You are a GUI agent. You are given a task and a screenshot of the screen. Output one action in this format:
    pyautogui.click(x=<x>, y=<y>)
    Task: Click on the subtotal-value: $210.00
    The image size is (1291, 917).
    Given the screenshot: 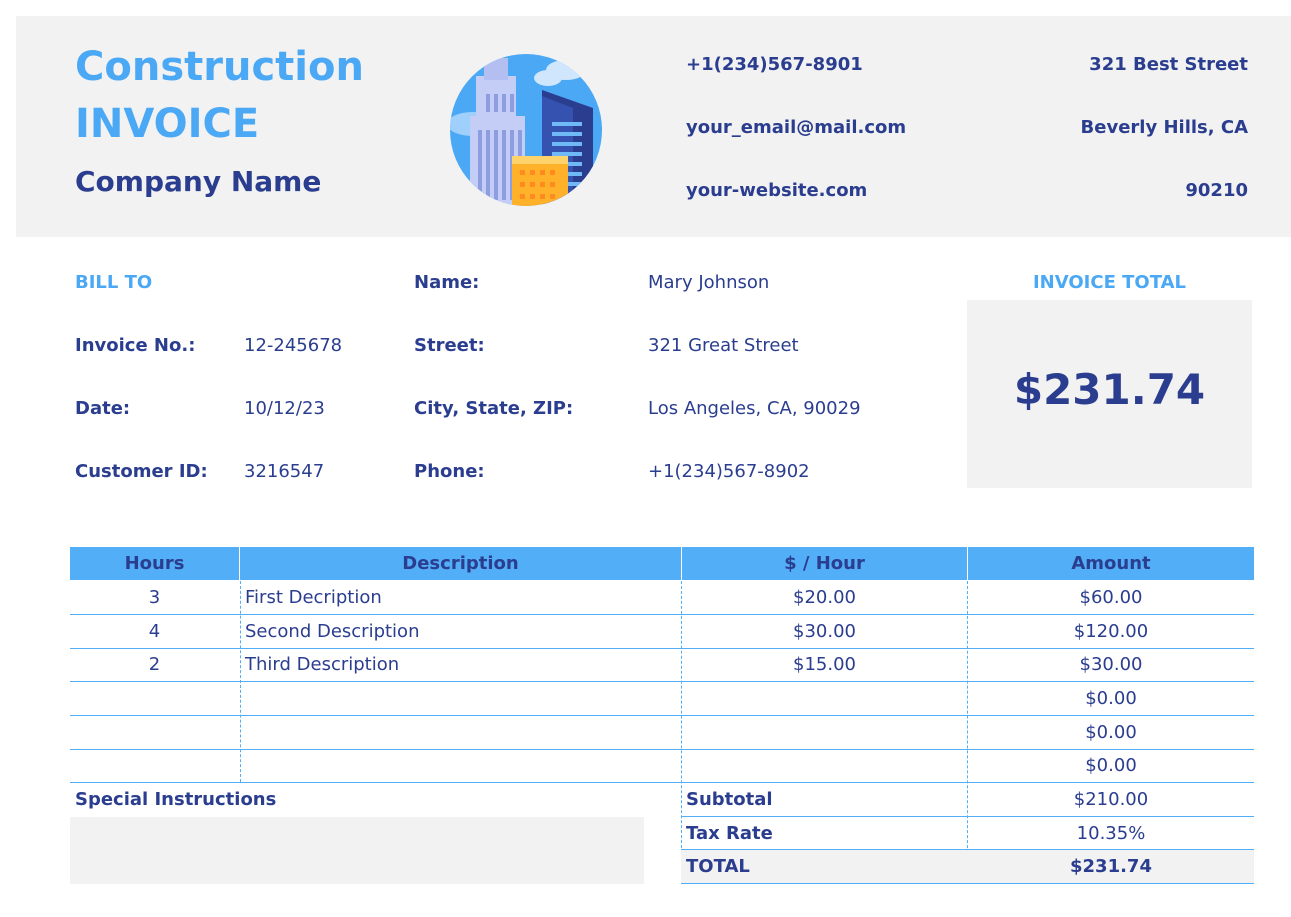 What is the action you would take?
    pyautogui.click(x=1111, y=799)
    